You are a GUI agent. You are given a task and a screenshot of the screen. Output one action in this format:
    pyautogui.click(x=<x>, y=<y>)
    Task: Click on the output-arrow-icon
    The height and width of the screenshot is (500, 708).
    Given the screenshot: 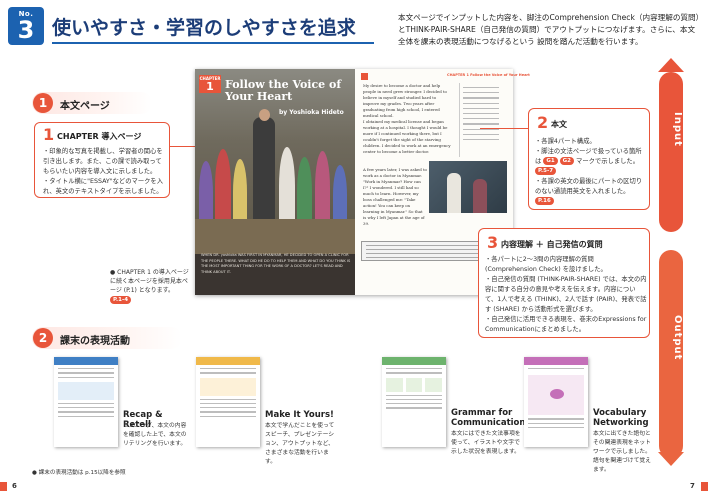 What is the action you would take?
    pyautogui.click(x=671, y=459)
    